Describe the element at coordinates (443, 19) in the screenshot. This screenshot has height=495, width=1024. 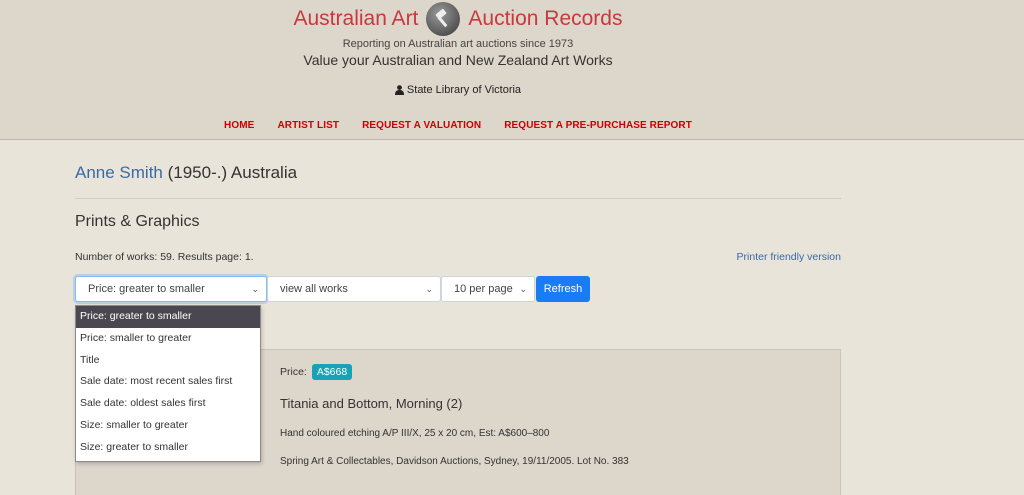
I see `gavel-logo-icon` at that location.